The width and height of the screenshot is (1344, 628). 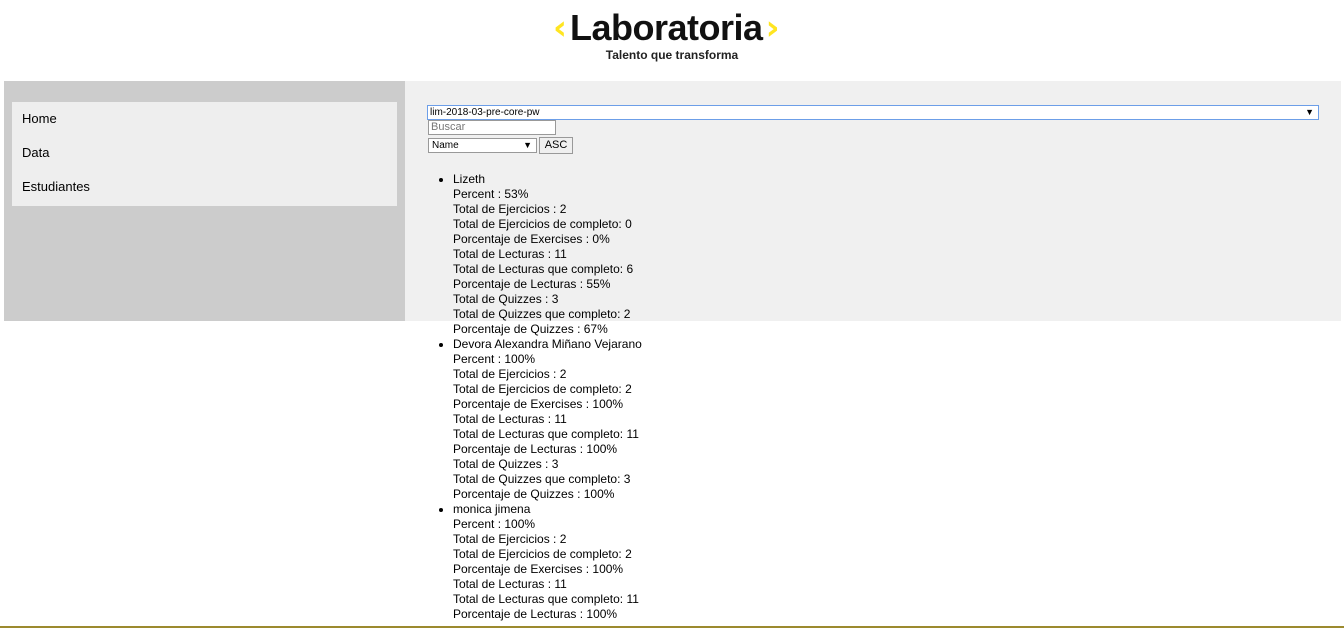 What do you see at coordinates (532, 284) in the screenshot?
I see `student-stat: Porcentaje de Lecturas : 55%` at bounding box center [532, 284].